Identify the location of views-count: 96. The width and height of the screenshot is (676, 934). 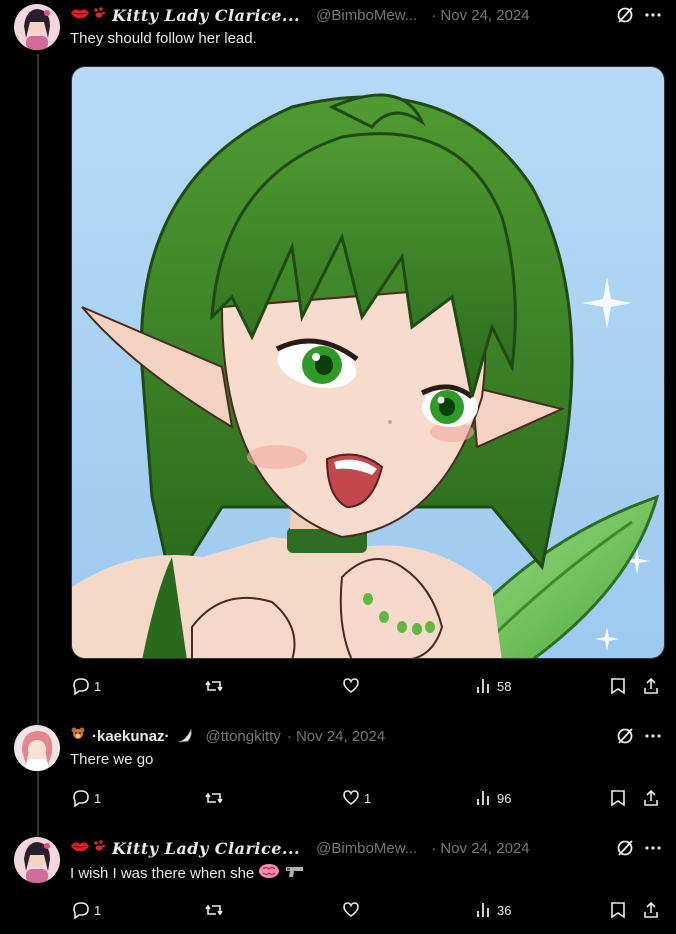
(504, 798).